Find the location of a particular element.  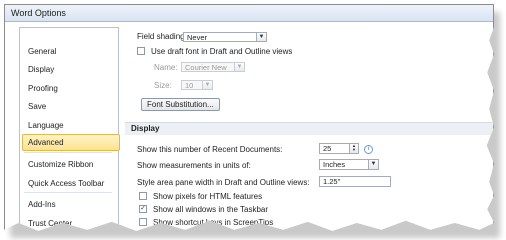

recent-documents-label: Show this number of Recent Documents: is located at coordinates (210, 149).